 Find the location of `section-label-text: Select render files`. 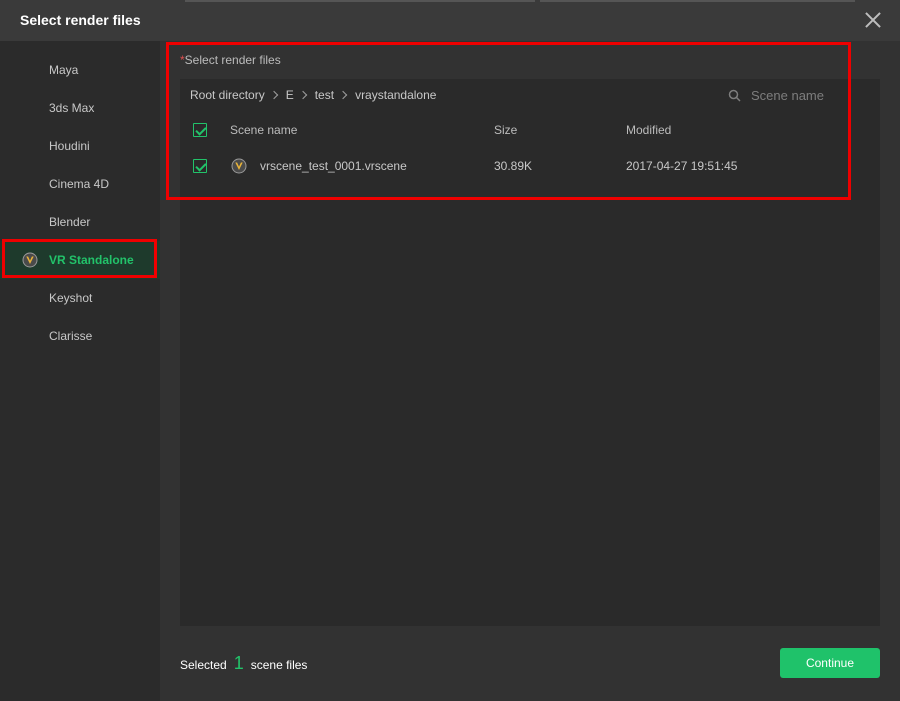

section-label-text: Select render files is located at coordinates (232, 60).